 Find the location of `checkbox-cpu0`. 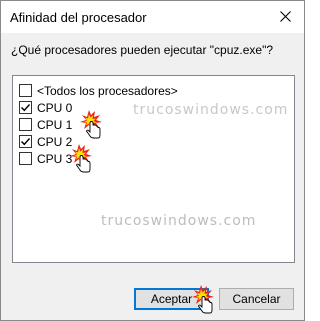

checkbox-cpu0 is located at coordinates (25, 107).